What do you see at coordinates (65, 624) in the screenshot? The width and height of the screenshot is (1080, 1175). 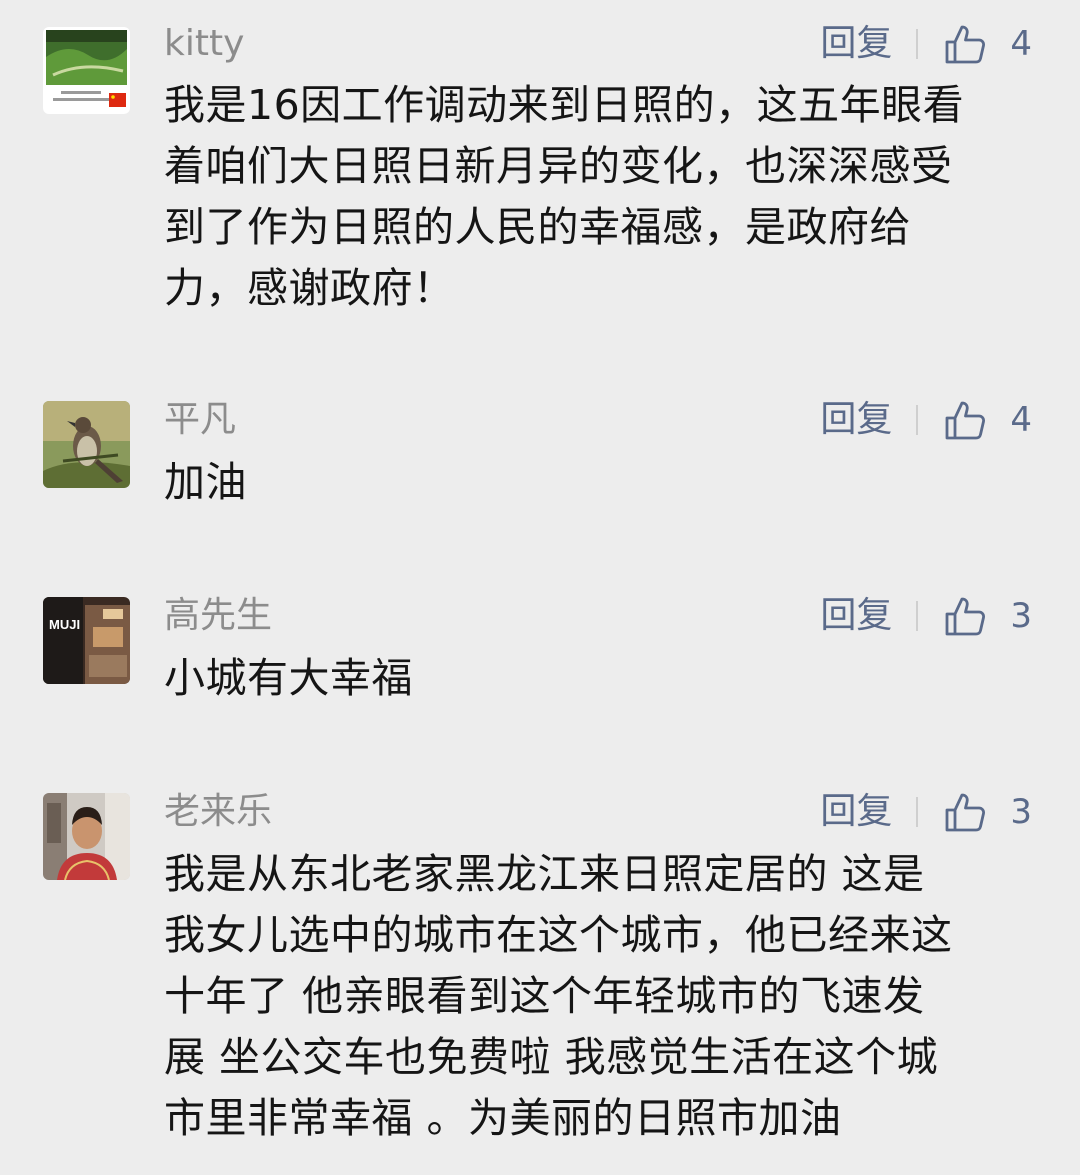 I see `avatar-logo-text: MUJI` at bounding box center [65, 624].